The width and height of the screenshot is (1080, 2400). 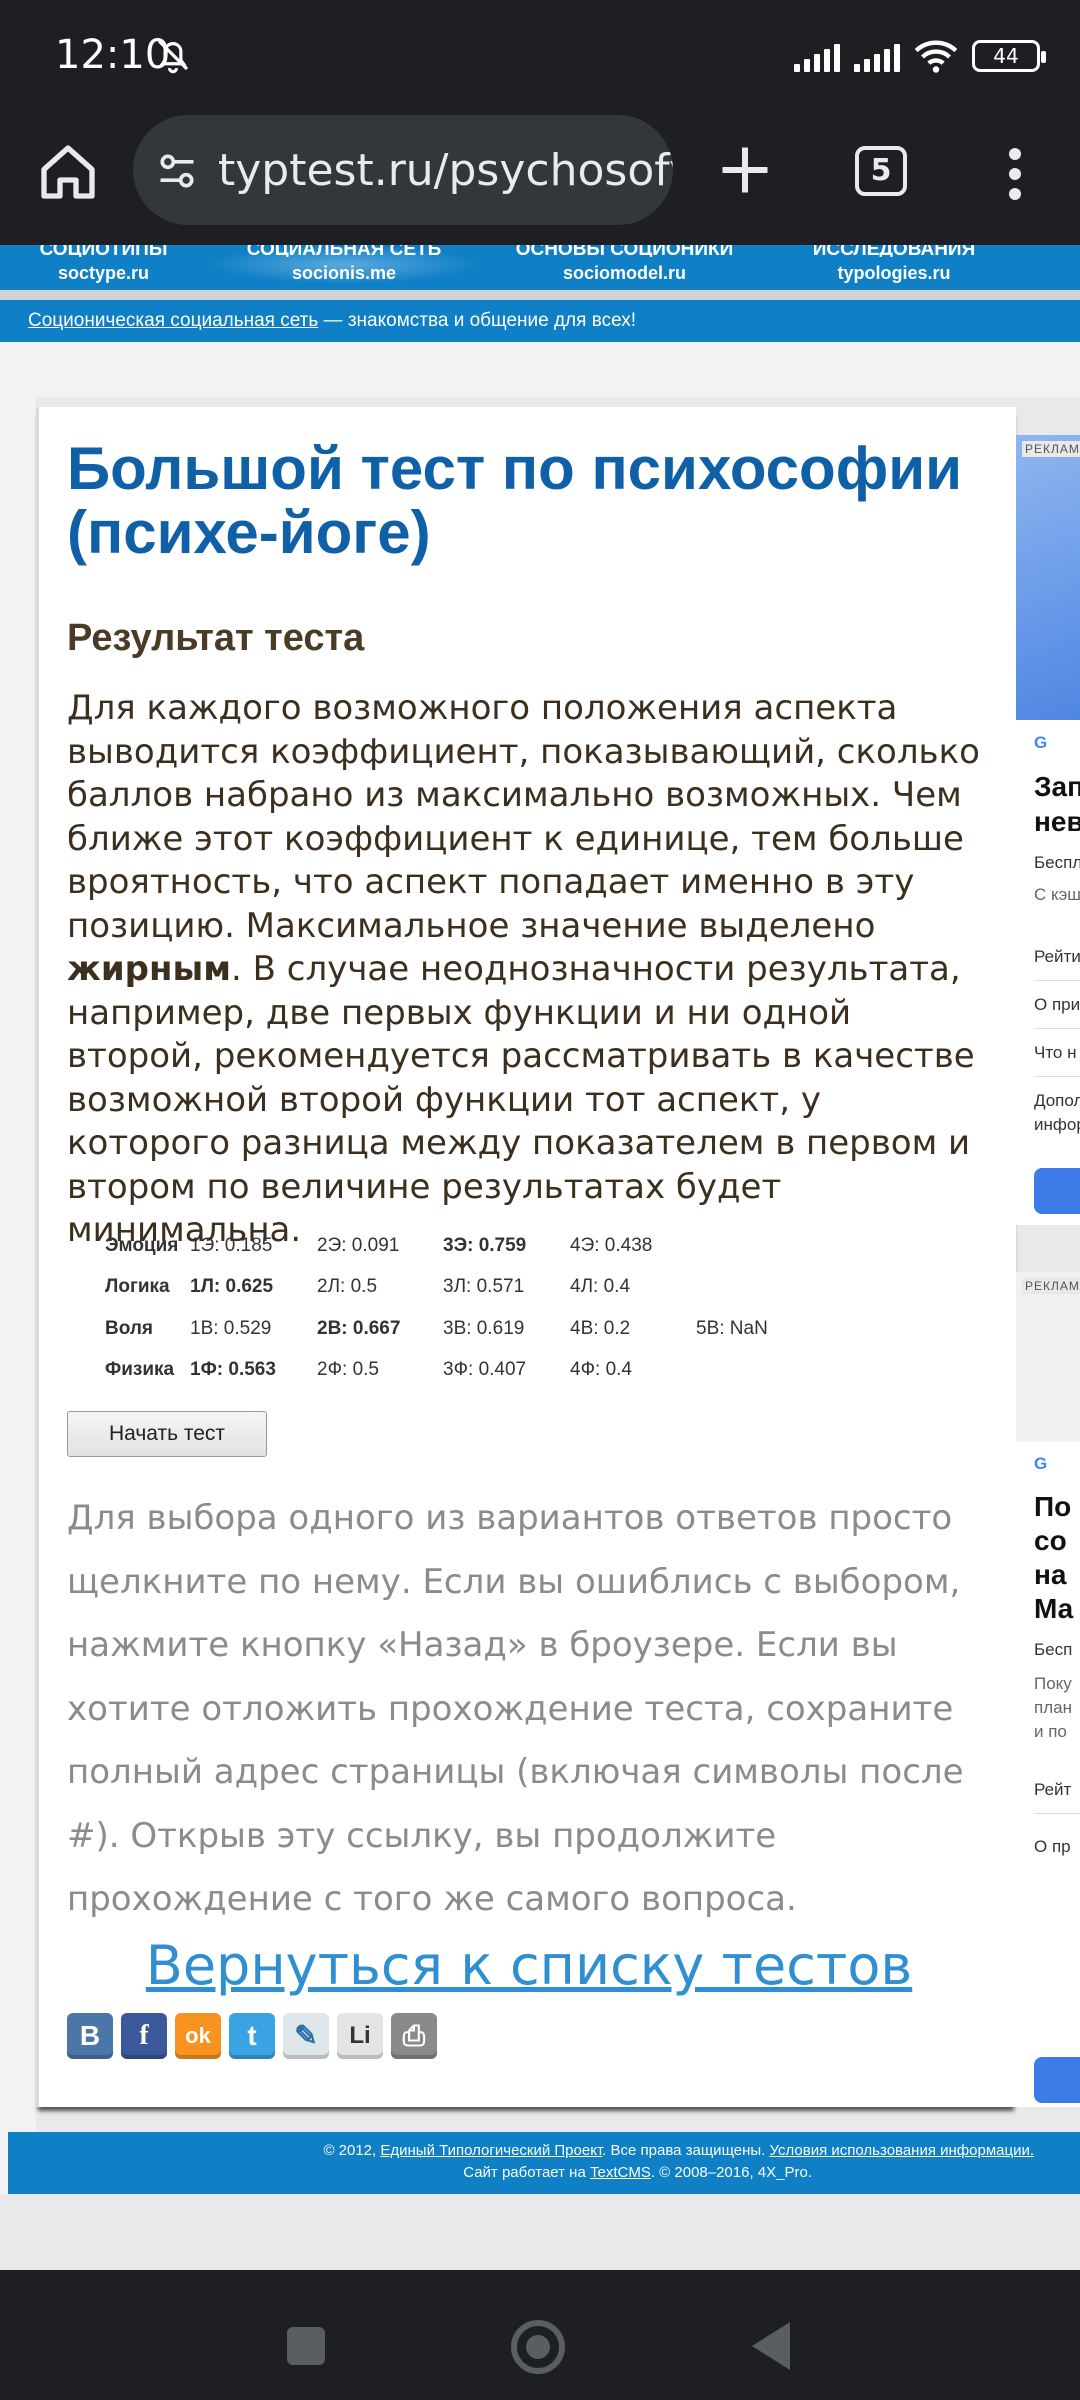 What do you see at coordinates (485, 1245) in the screenshot?
I see `table-cell-max: 3Э: 0.759` at bounding box center [485, 1245].